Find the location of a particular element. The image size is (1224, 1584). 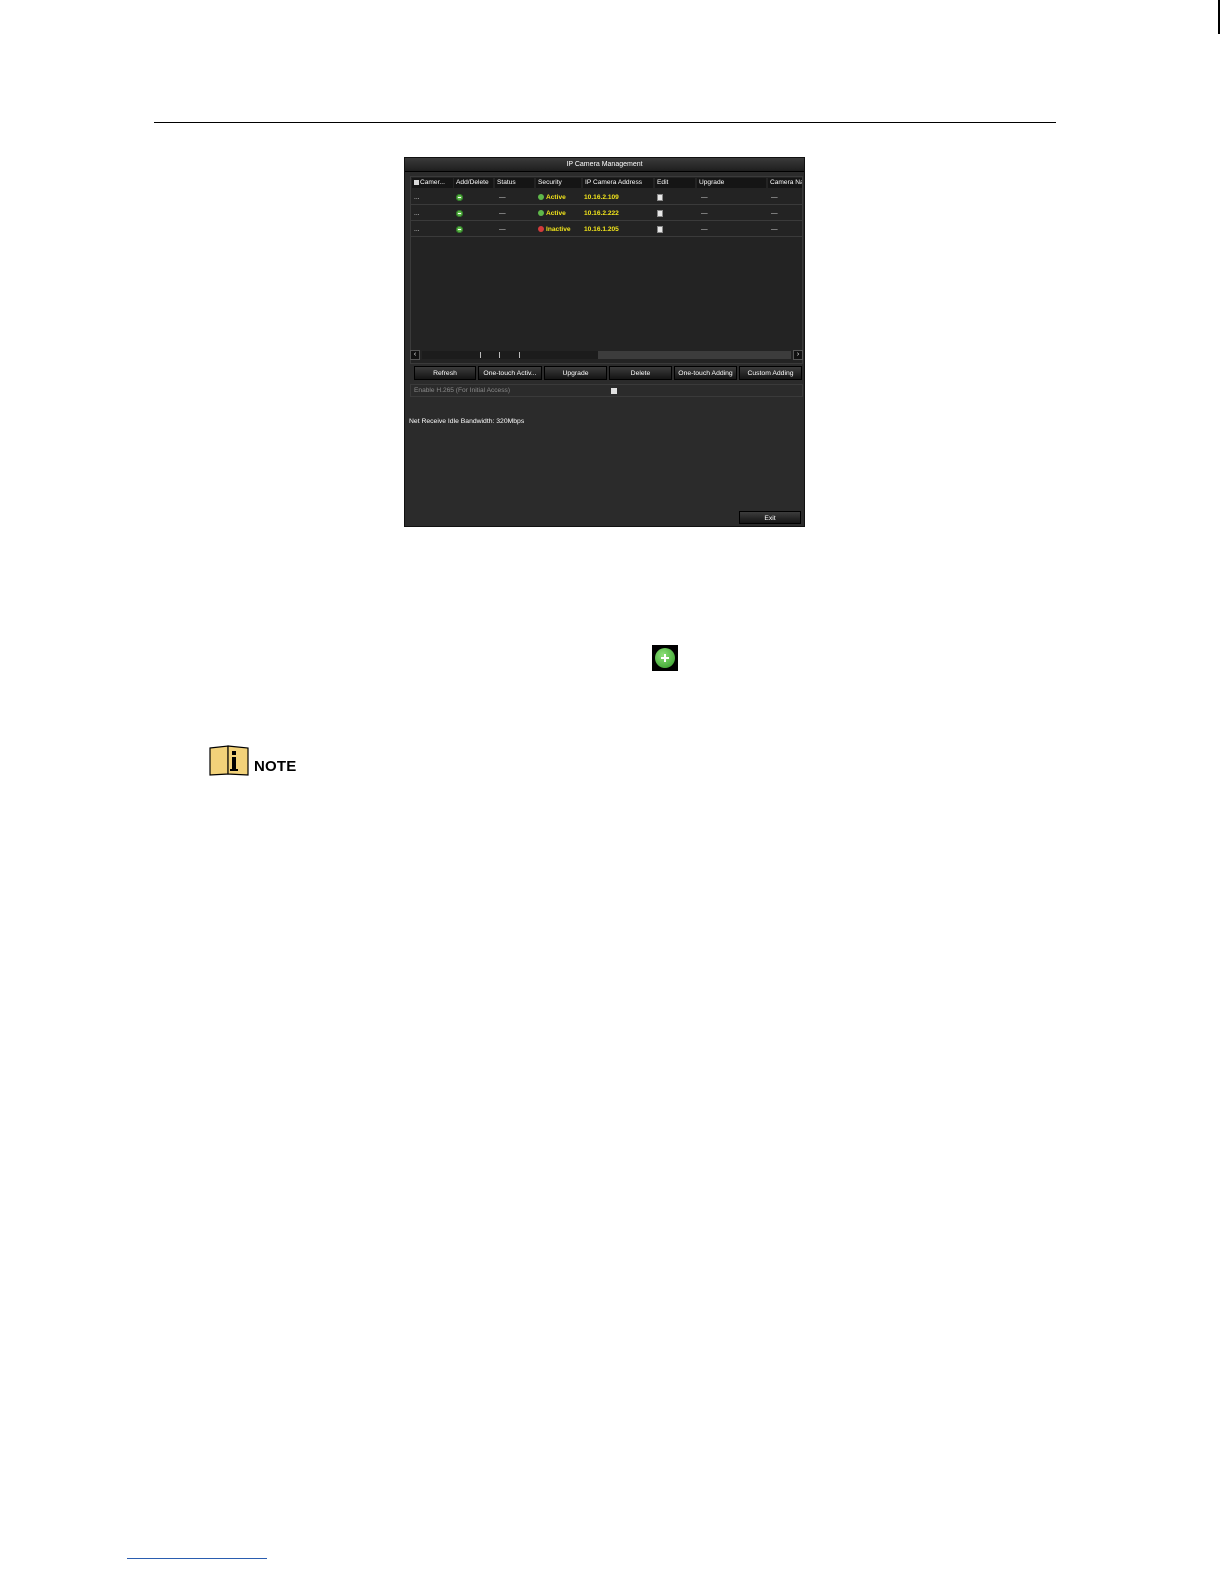

footer-link-underline is located at coordinates (197, 1558).